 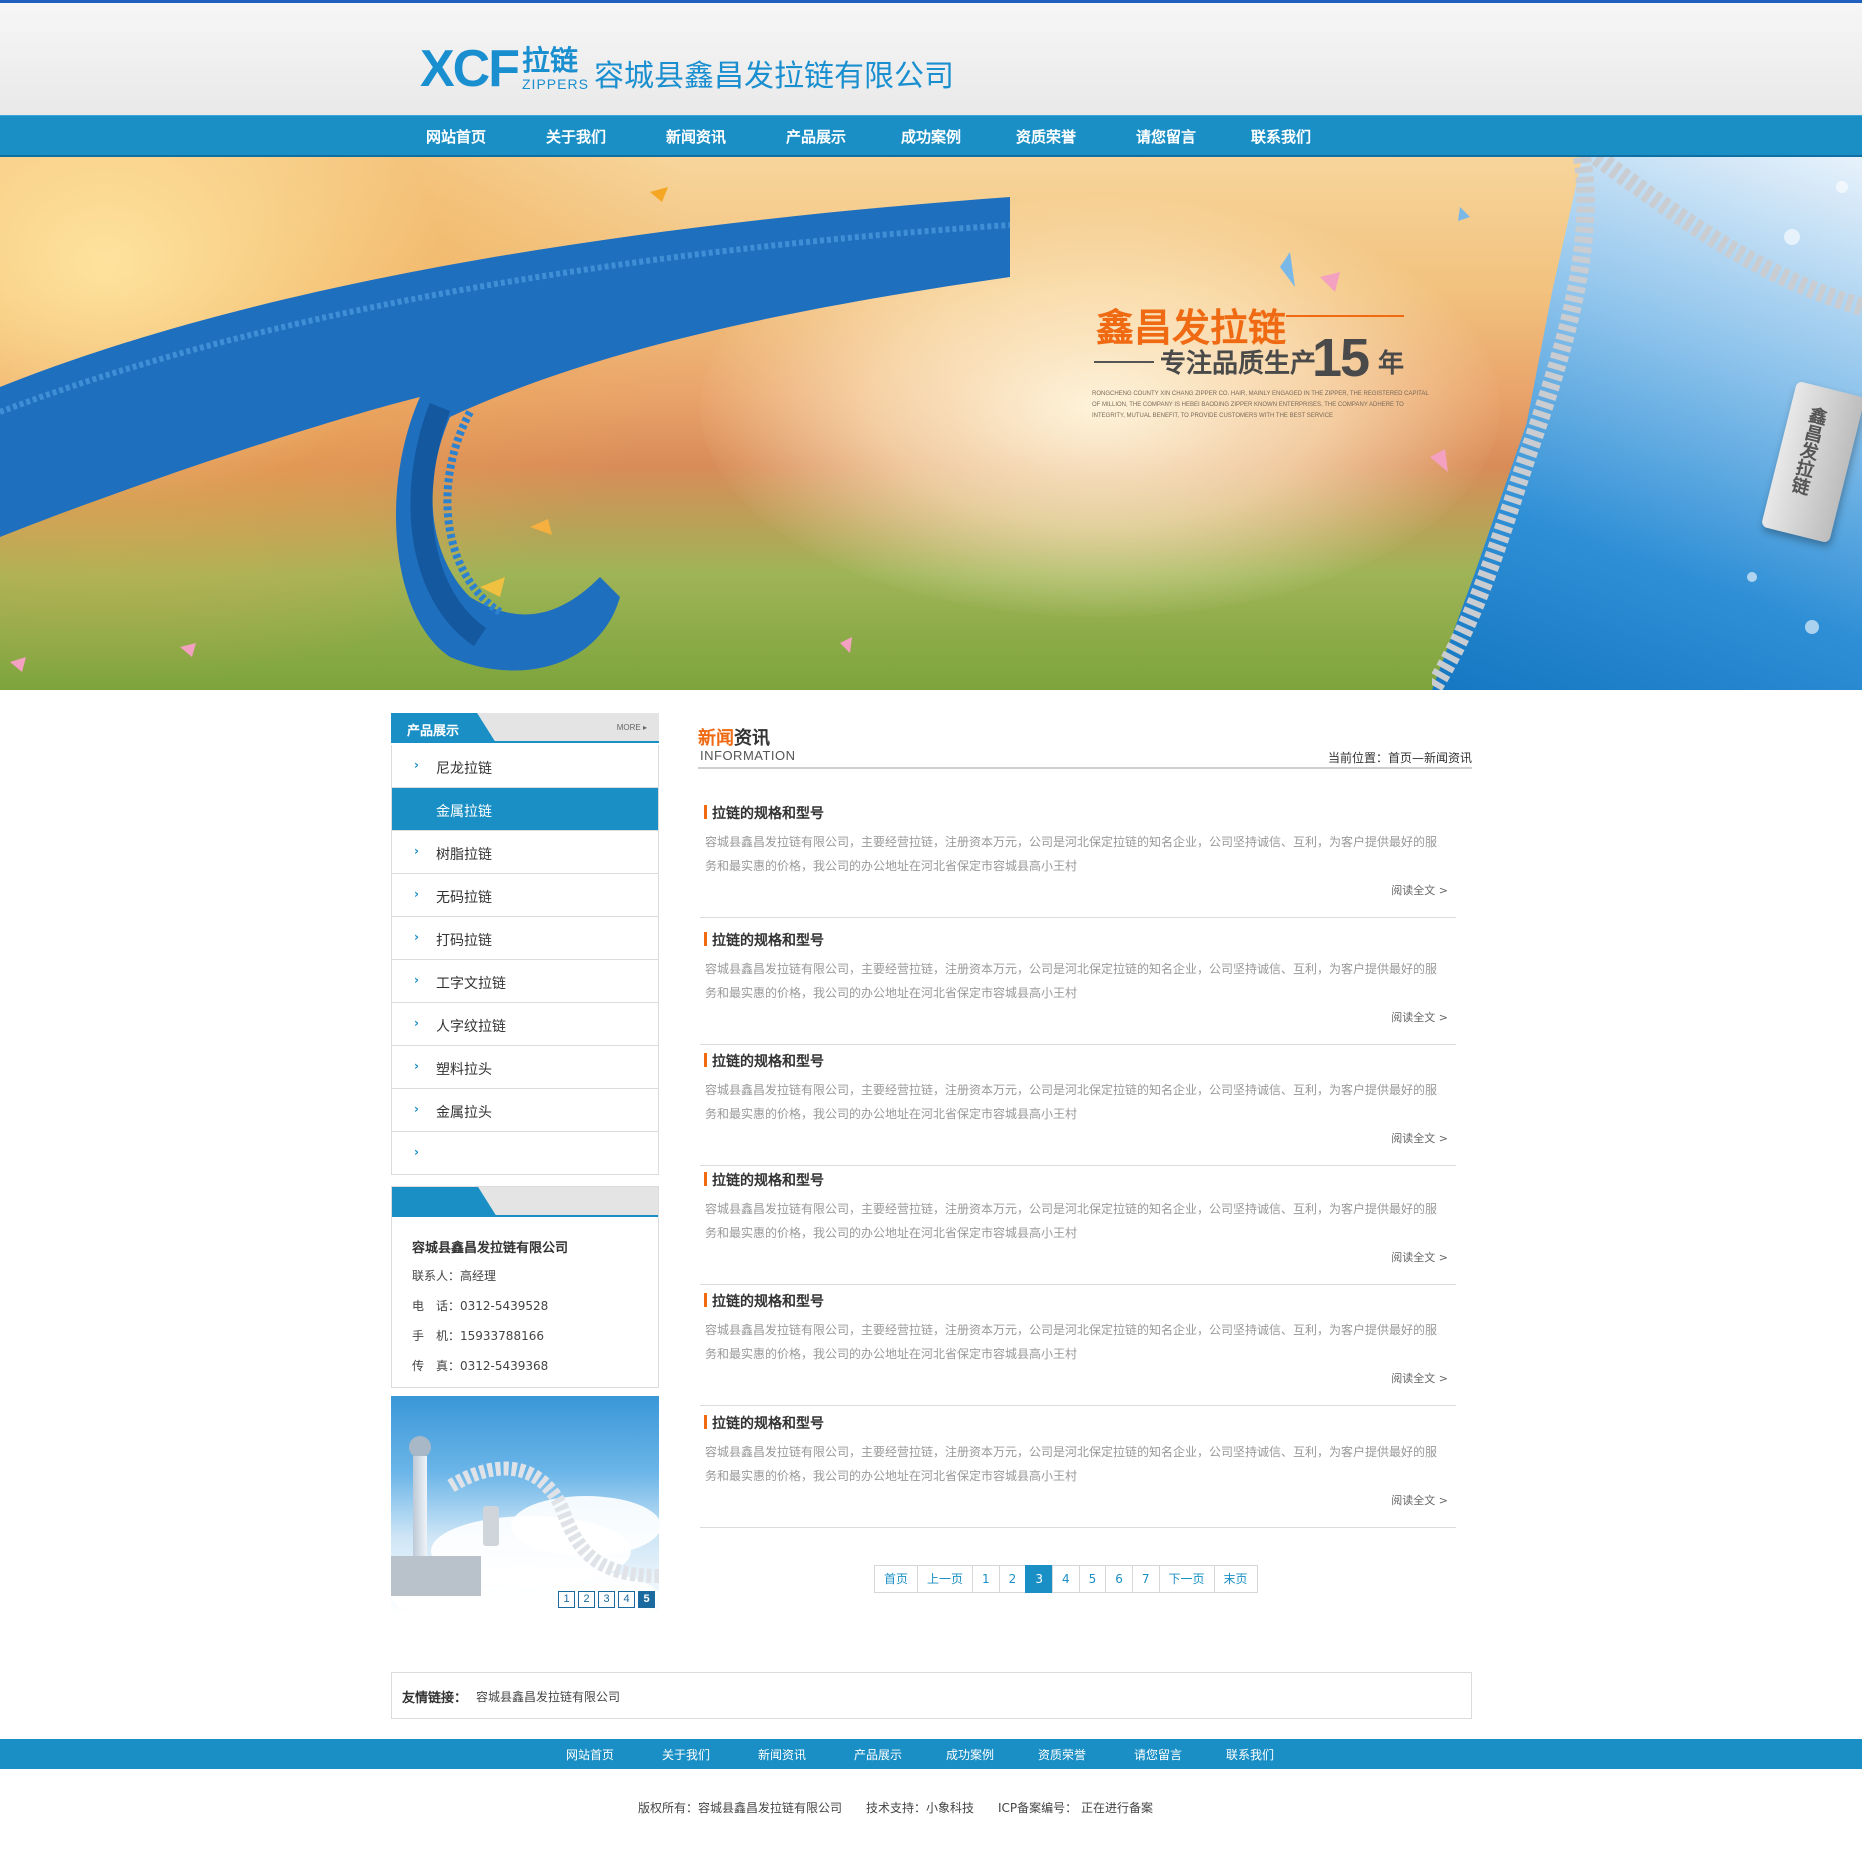 What do you see at coordinates (586, 1599) in the screenshot?
I see `slide-indicator: 2` at bounding box center [586, 1599].